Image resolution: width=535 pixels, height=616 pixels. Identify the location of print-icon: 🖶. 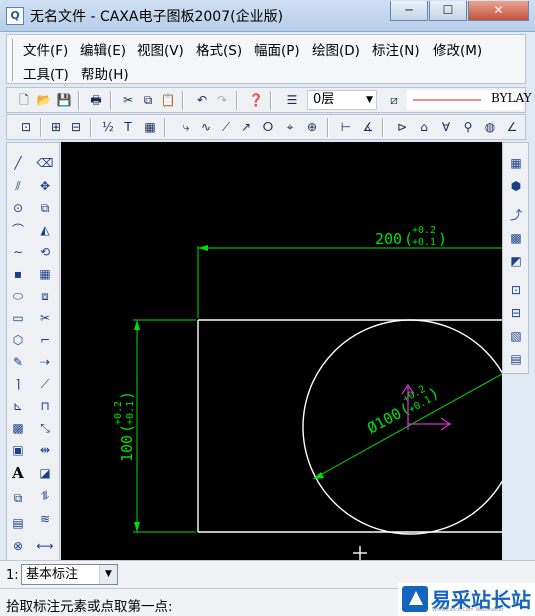
(96, 100).